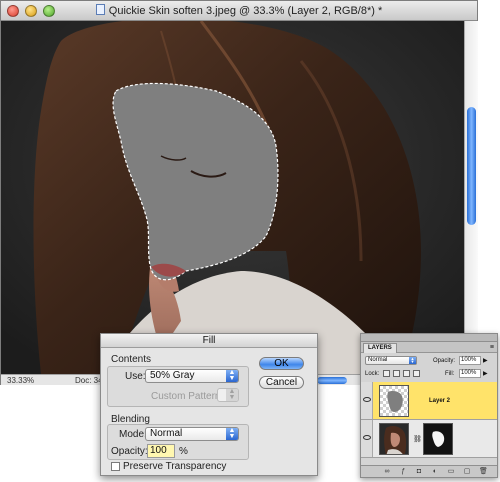  I want to click on layer-fill-input: 100%, so click(470, 373).